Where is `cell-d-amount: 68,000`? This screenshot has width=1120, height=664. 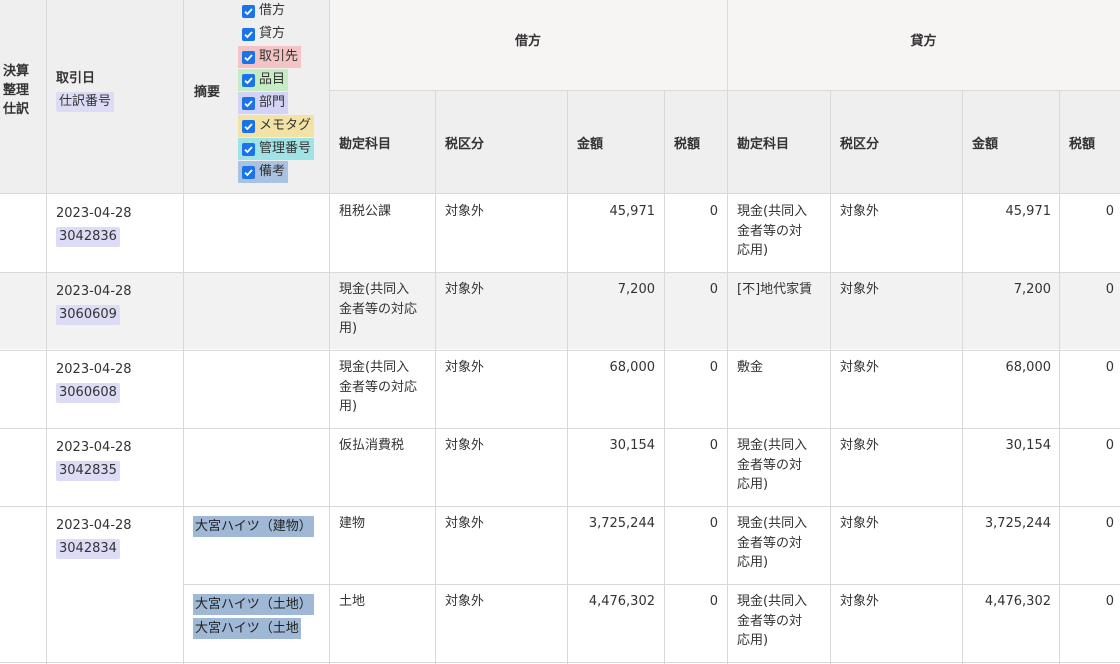
cell-d-amount: 68,000 is located at coordinates (612, 368).